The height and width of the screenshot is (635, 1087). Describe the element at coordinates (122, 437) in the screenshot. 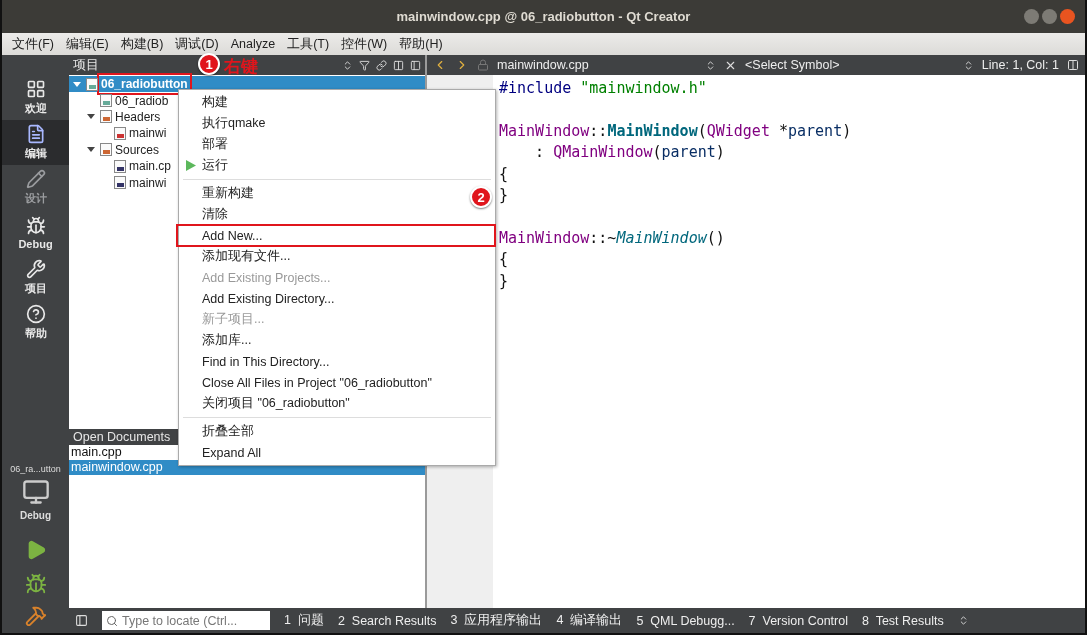

I see `panel-title: Open Documents` at that location.